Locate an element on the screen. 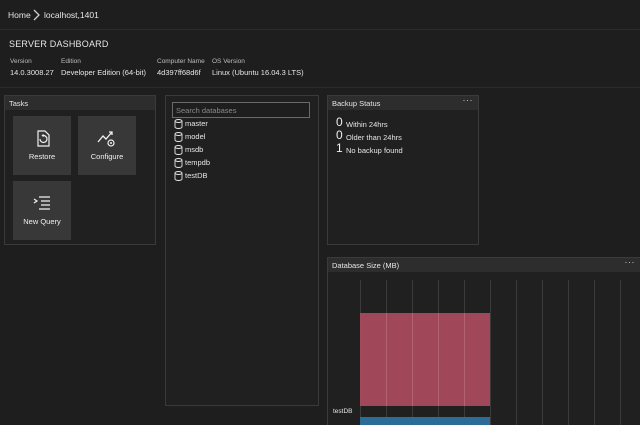  search-placeholder: Search databases is located at coordinates (206, 110).